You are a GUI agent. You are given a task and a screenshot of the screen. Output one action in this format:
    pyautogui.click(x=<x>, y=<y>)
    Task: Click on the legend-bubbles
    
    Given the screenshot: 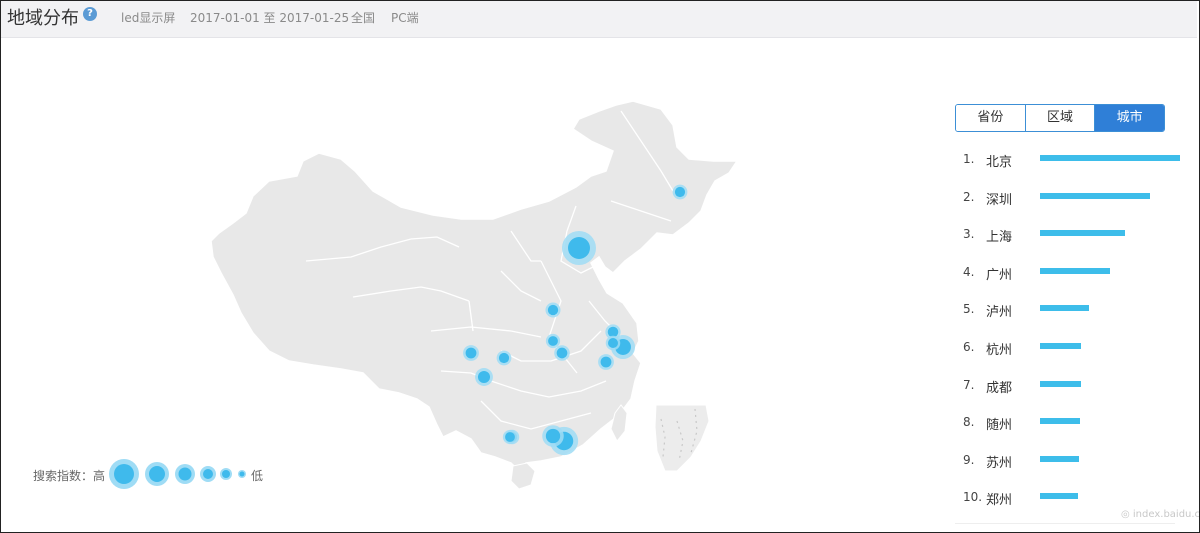 What is the action you would take?
    pyautogui.click(x=177, y=474)
    